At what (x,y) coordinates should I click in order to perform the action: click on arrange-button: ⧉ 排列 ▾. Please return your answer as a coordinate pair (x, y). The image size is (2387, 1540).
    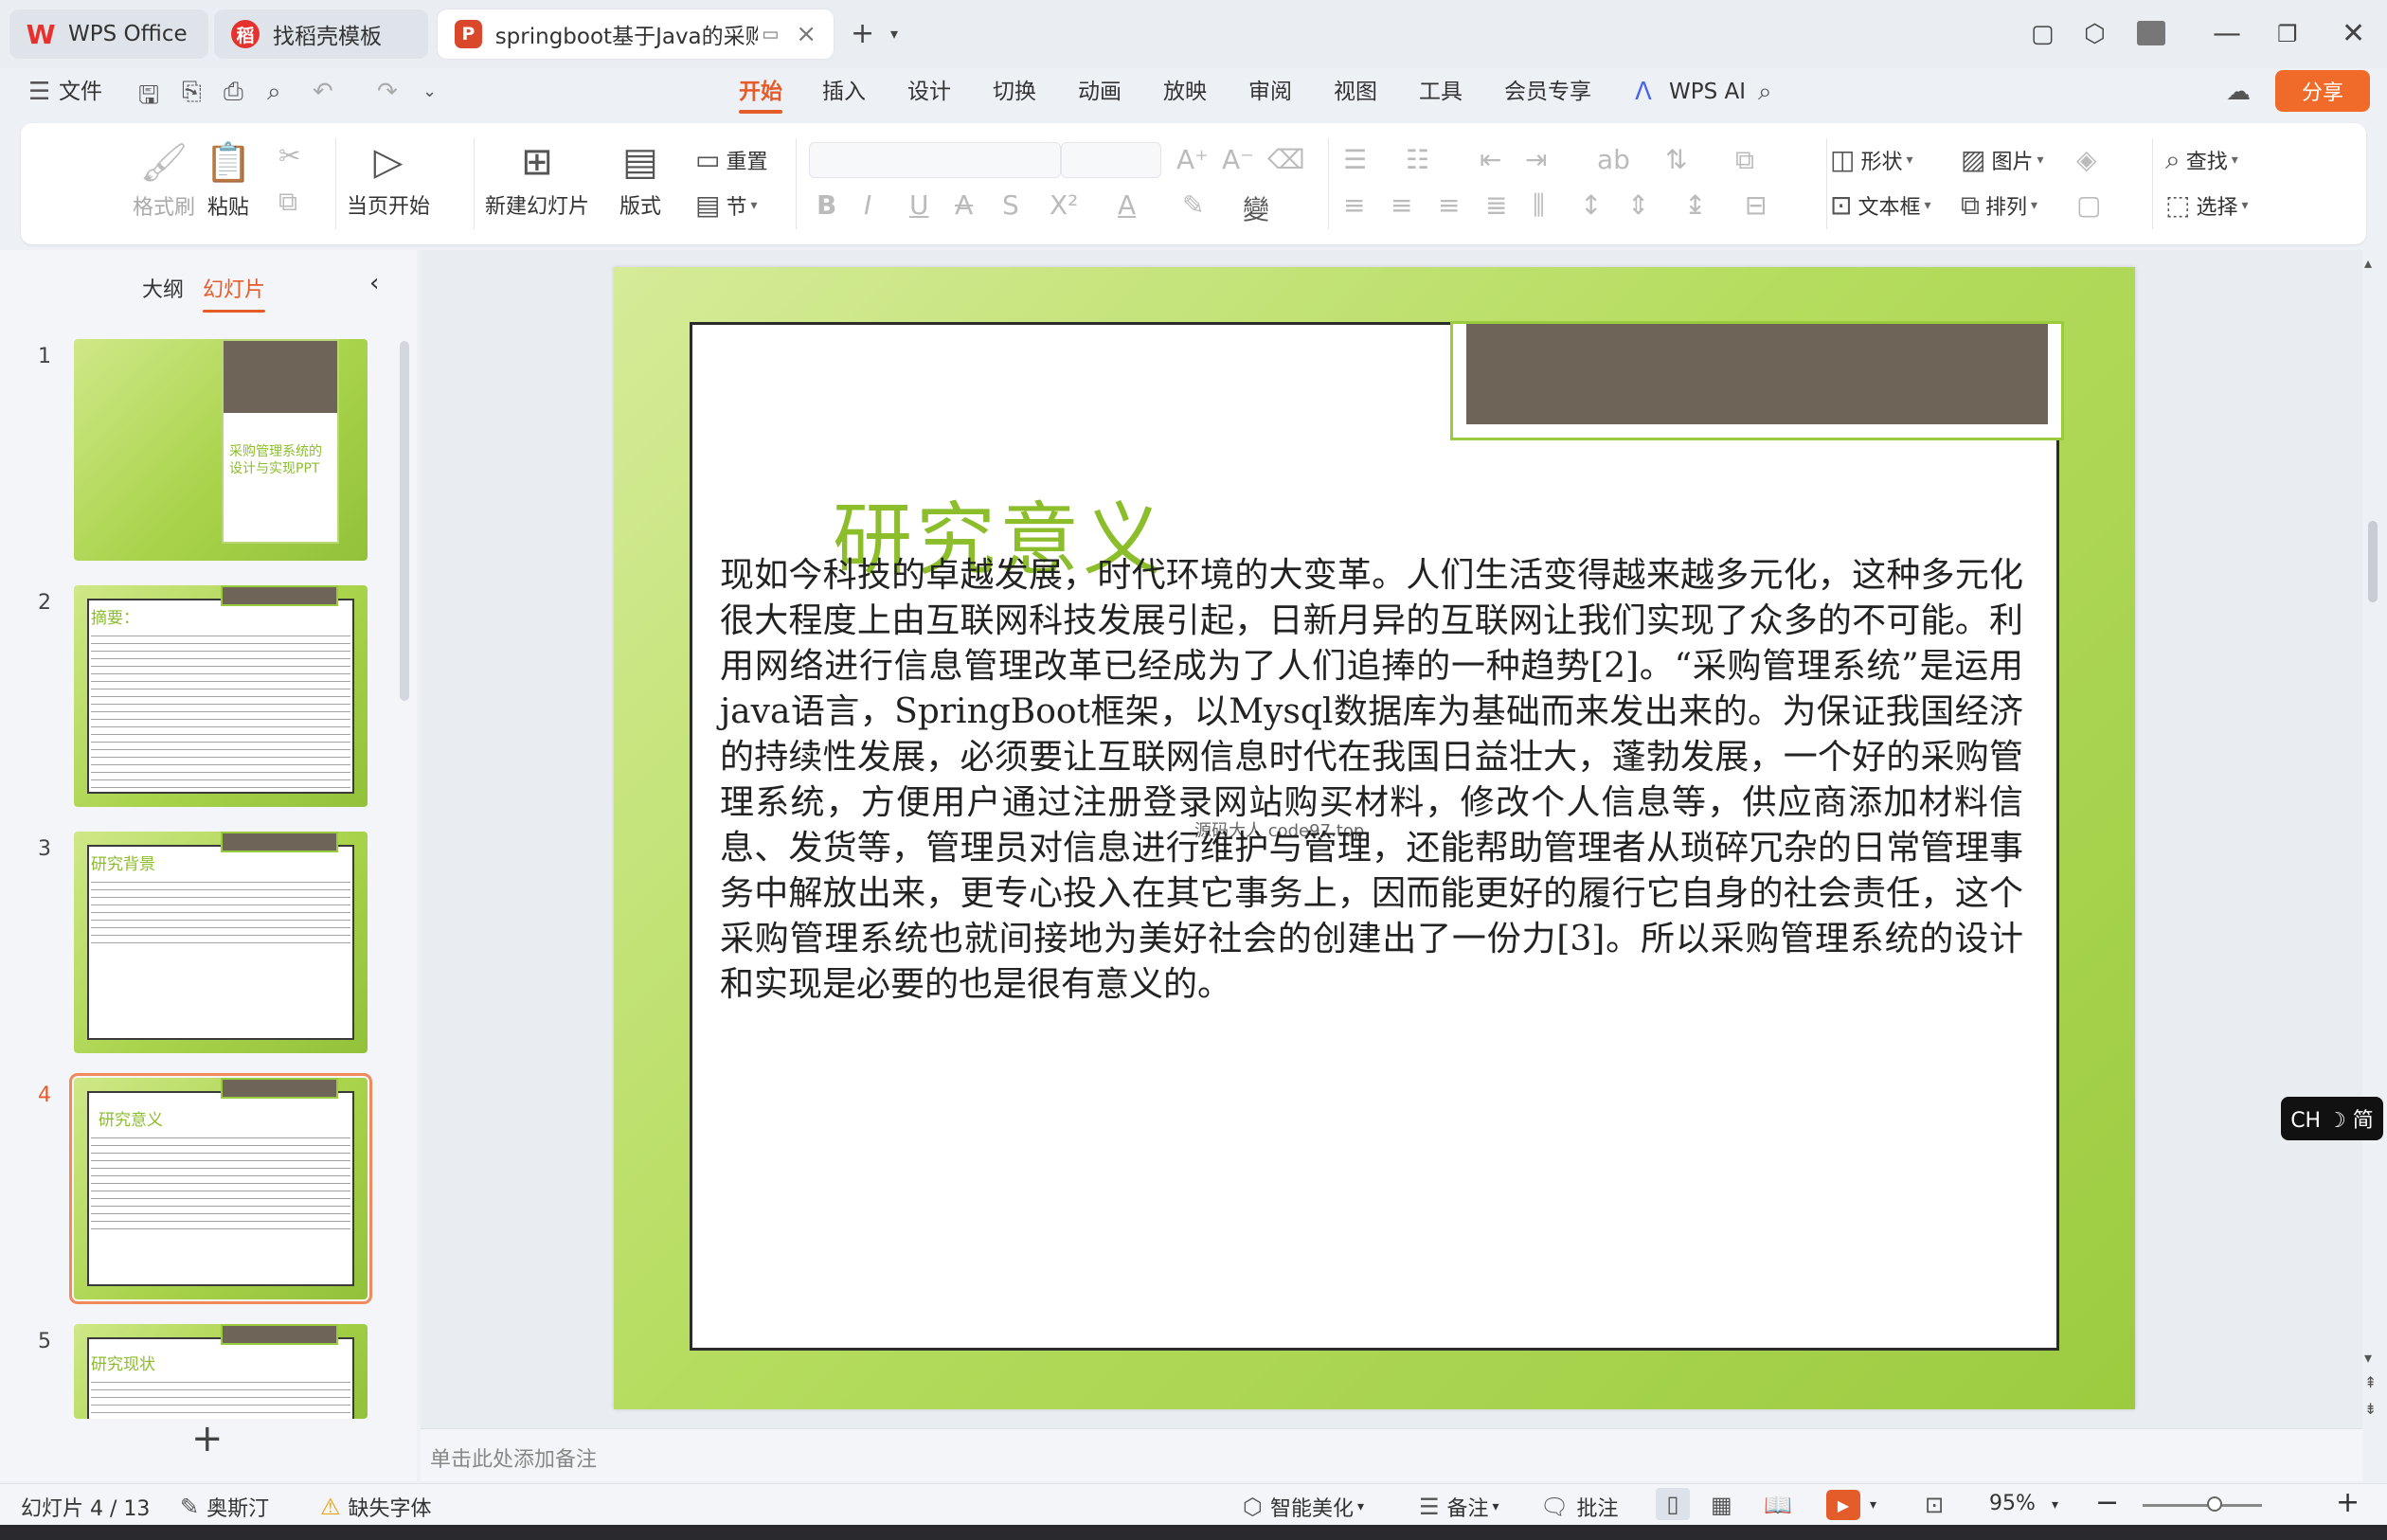
    Looking at the image, I should click on (1999, 205).